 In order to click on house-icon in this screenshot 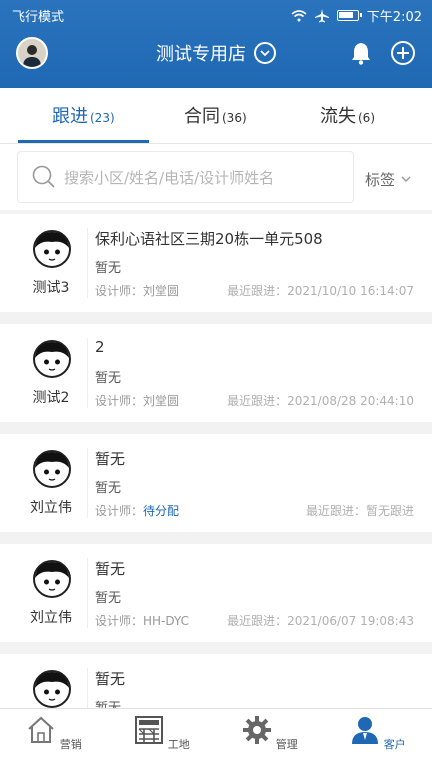, I will do `click(41, 729)`.